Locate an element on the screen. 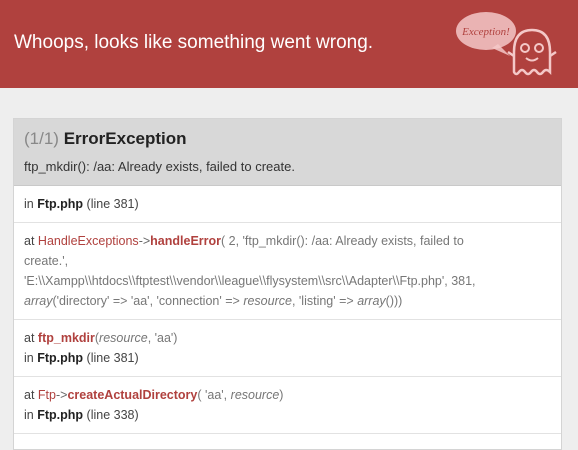  trace-args: ('directory' => 'aa', 'connection' => is located at coordinates (146, 301).